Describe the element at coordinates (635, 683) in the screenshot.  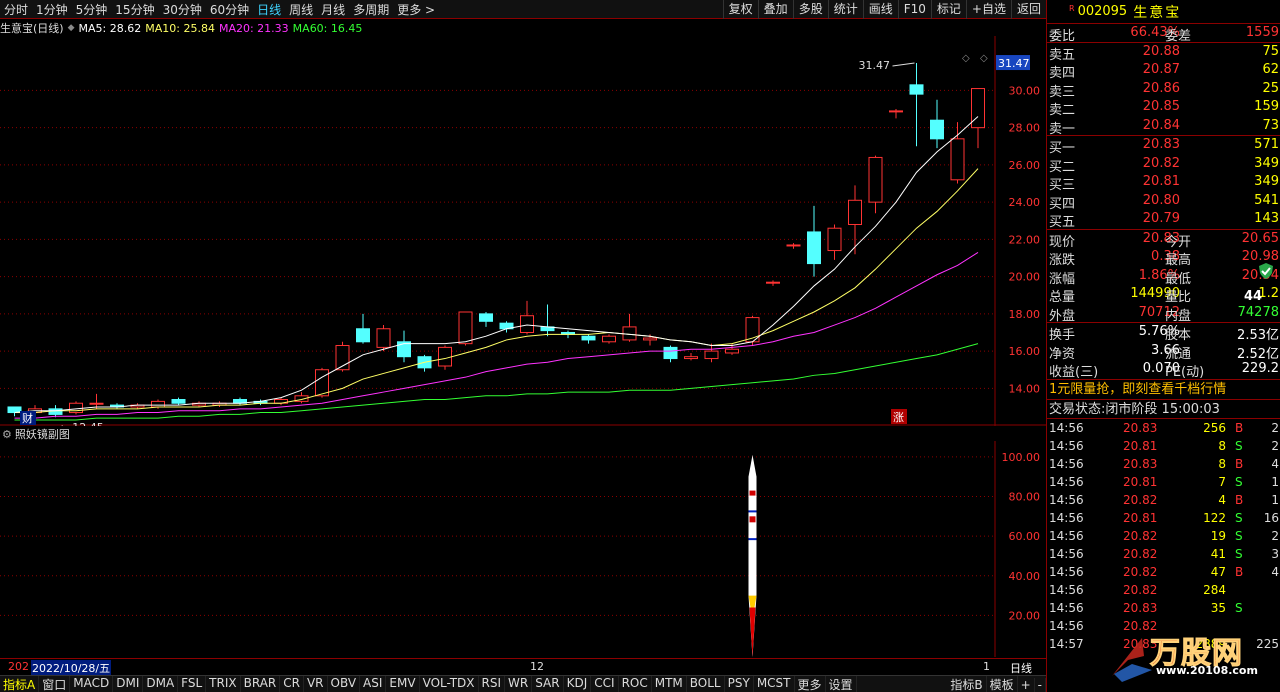
I see `indicator-tab: ROC` at that location.